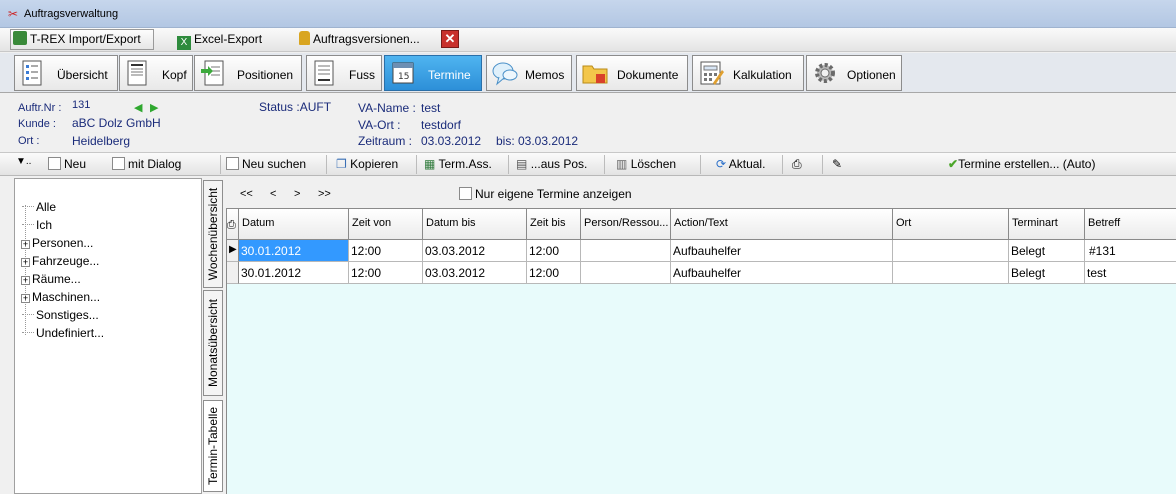 This screenshot has height=494, width=1176. I want to click on gear-icon, so click(825, 73).